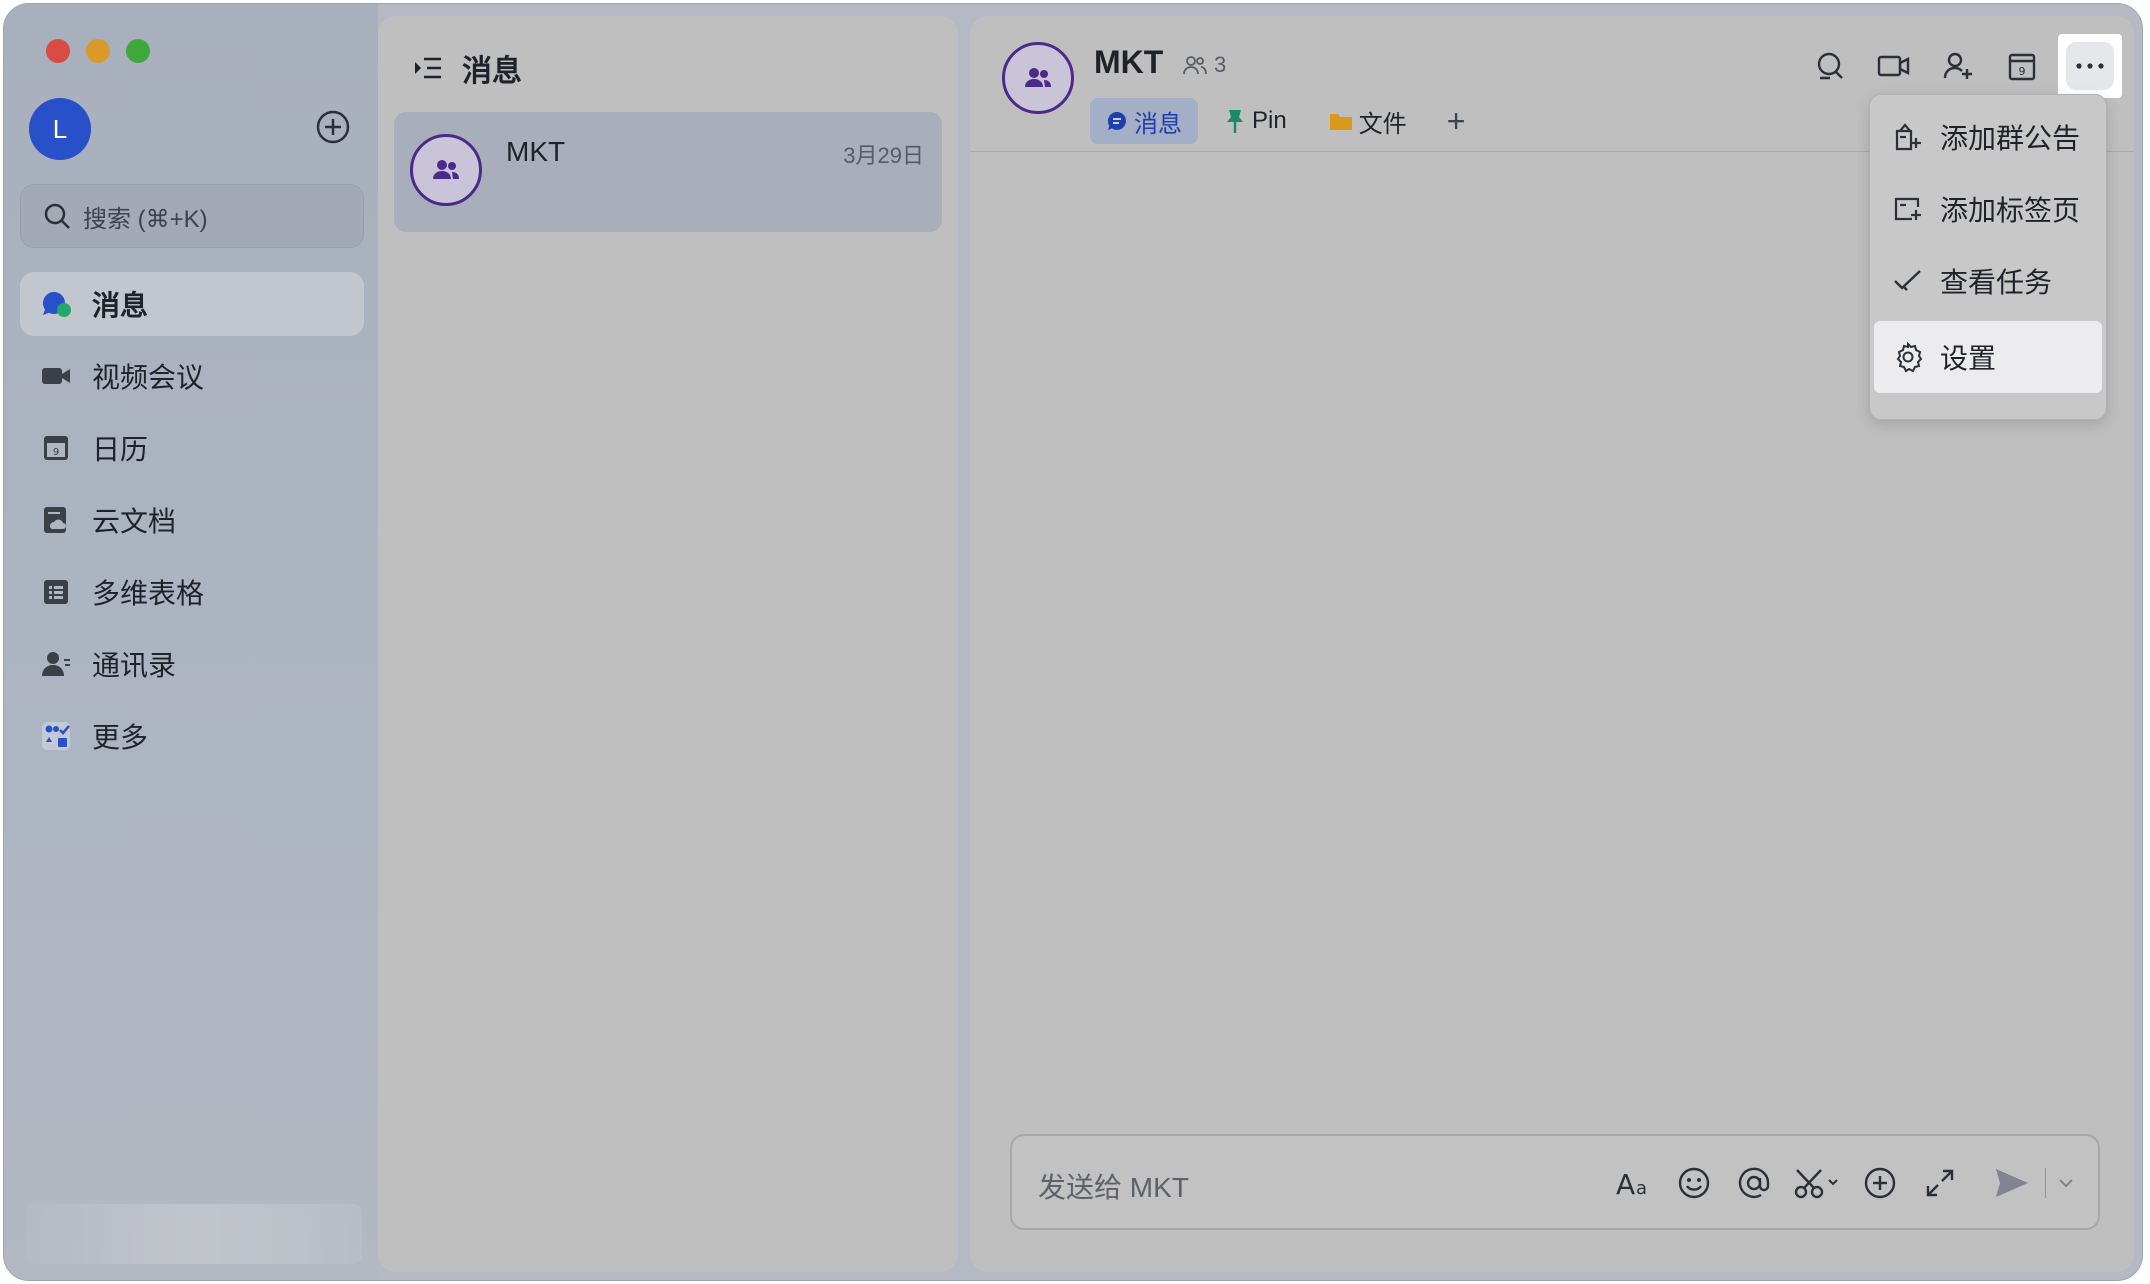 The image size is (2150, 1284). What do you see at coordinates (134, 521) in the screenshot?
I see `sidebar-item-label: 云文档` at bounding box center [134, 521].